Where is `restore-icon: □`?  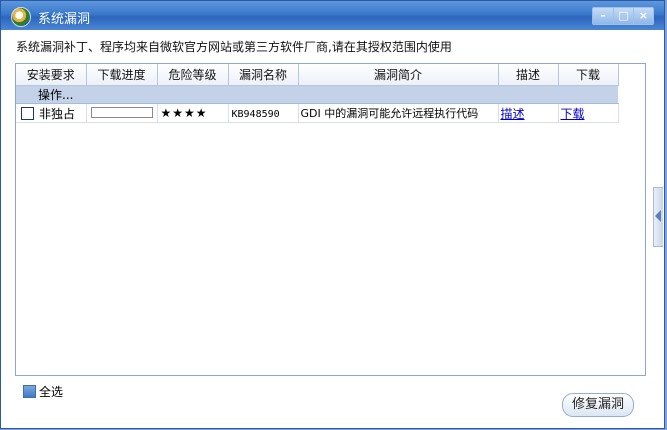 restore-icon: □ is located at coordinates (623, 15).